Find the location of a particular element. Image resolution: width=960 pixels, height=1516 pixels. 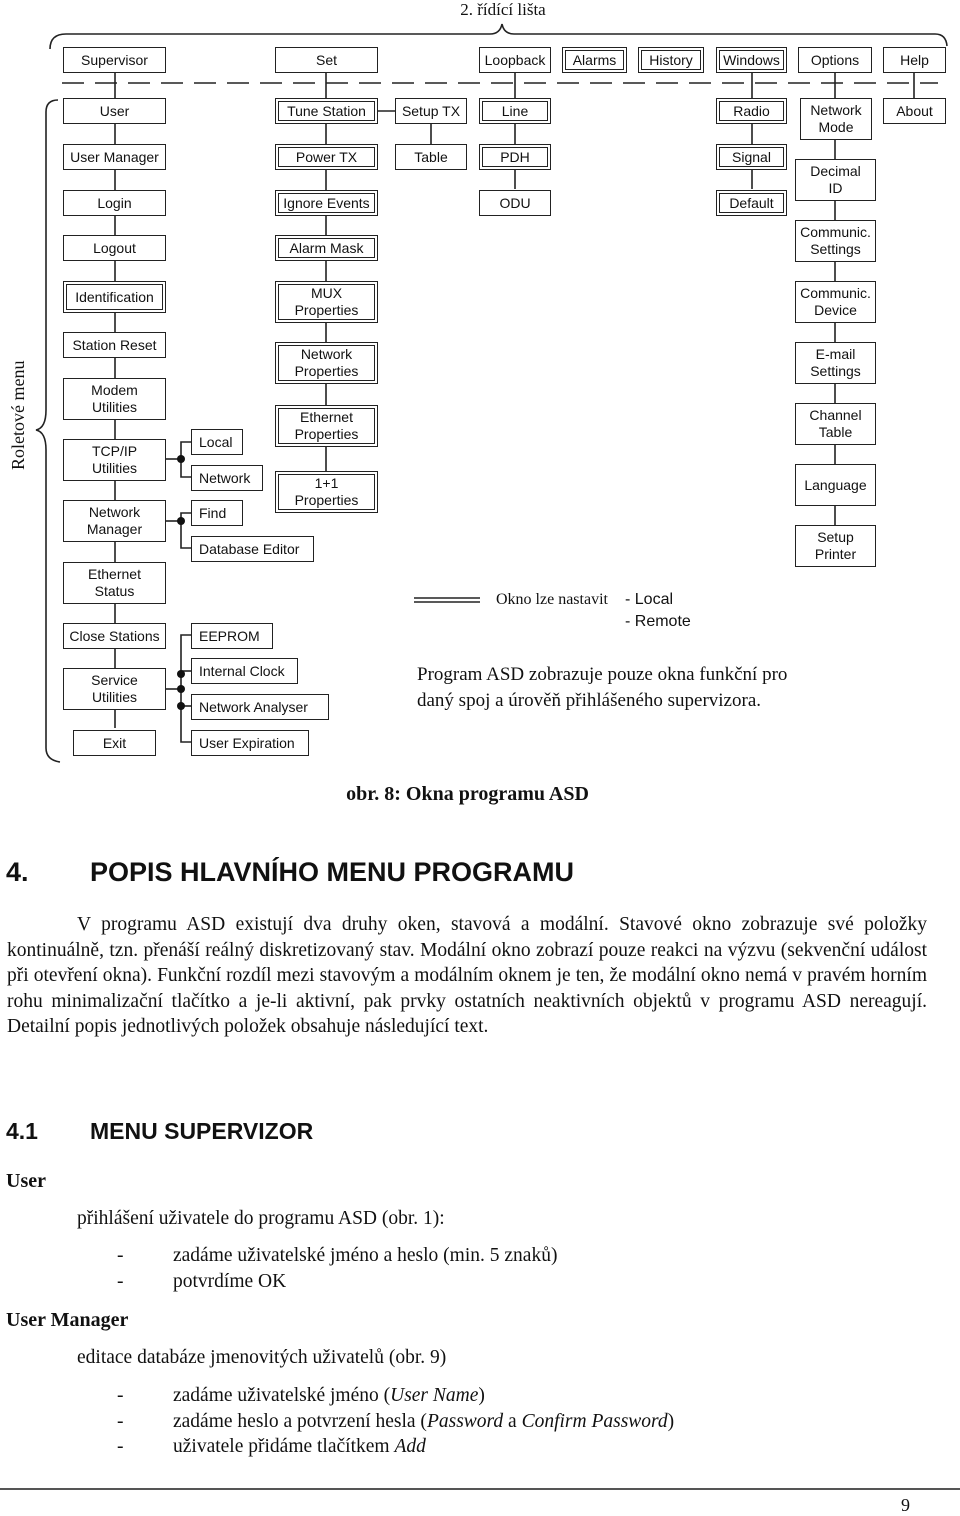

menu-item-tcpip-utilities: TCP/IP Utilities is located at coordinates (114, 460).